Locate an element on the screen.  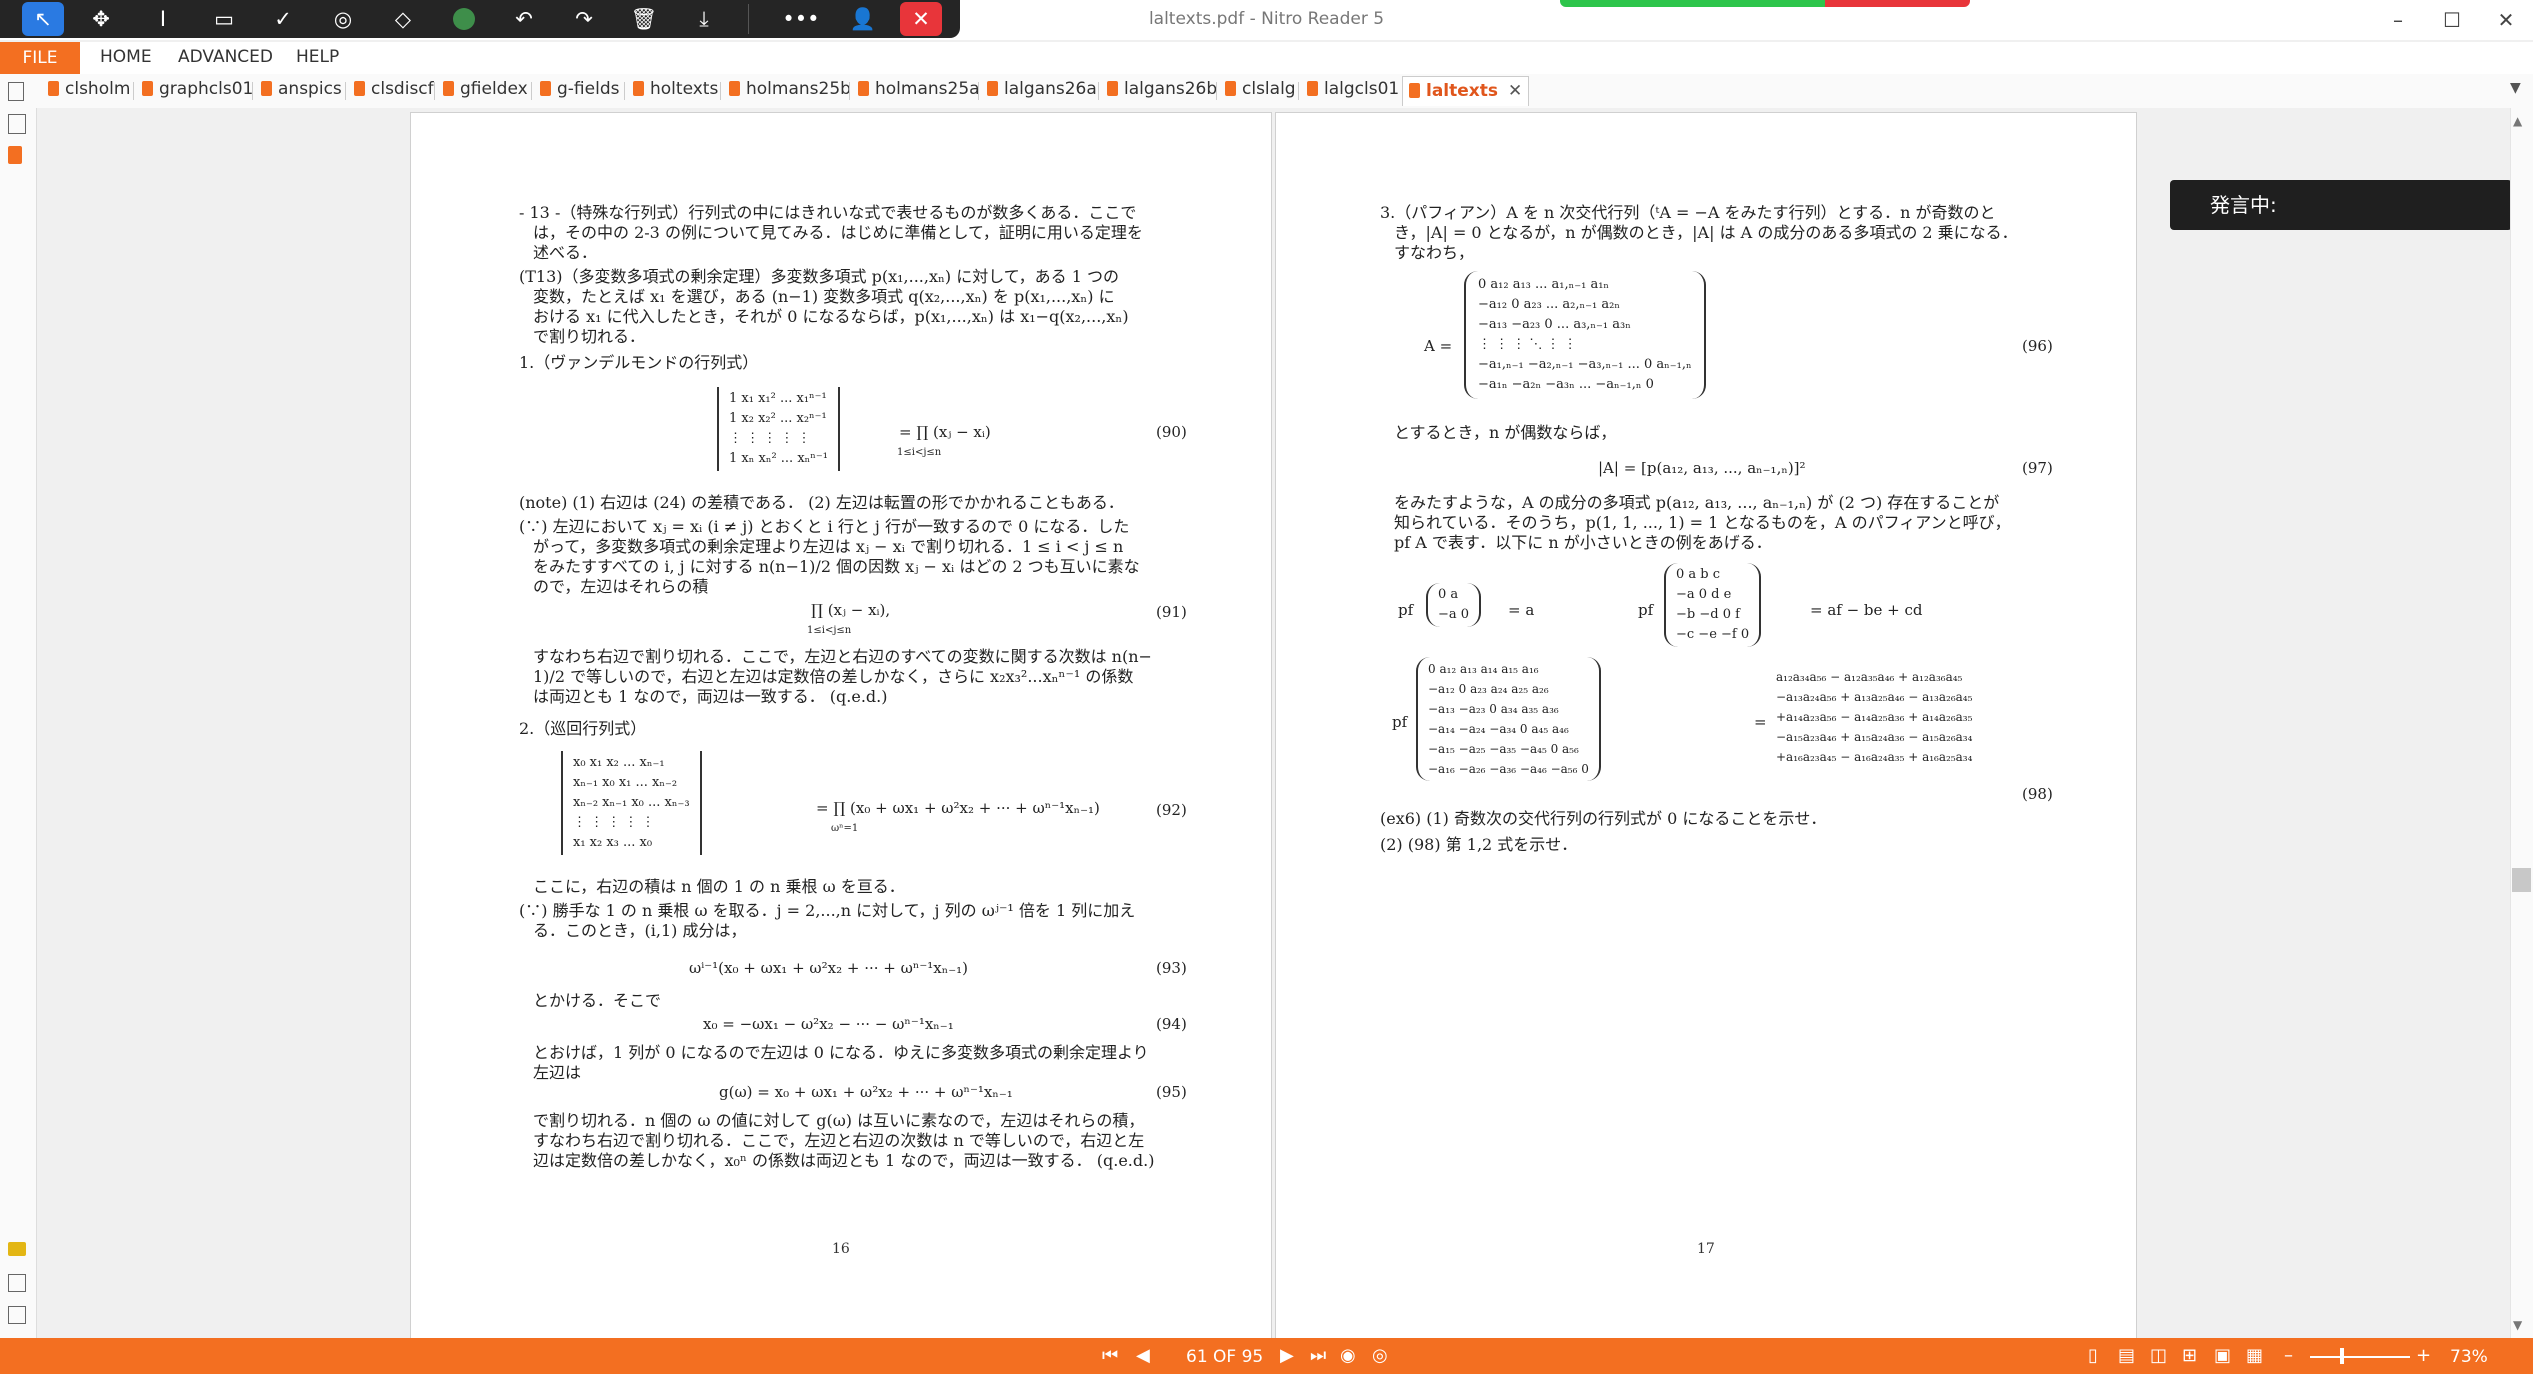
pfaffian-4x4-matrix: 0 a b c −a 0 d e −b −d 0 f −c −e −f 0 is located at coordinates (1713, 605).